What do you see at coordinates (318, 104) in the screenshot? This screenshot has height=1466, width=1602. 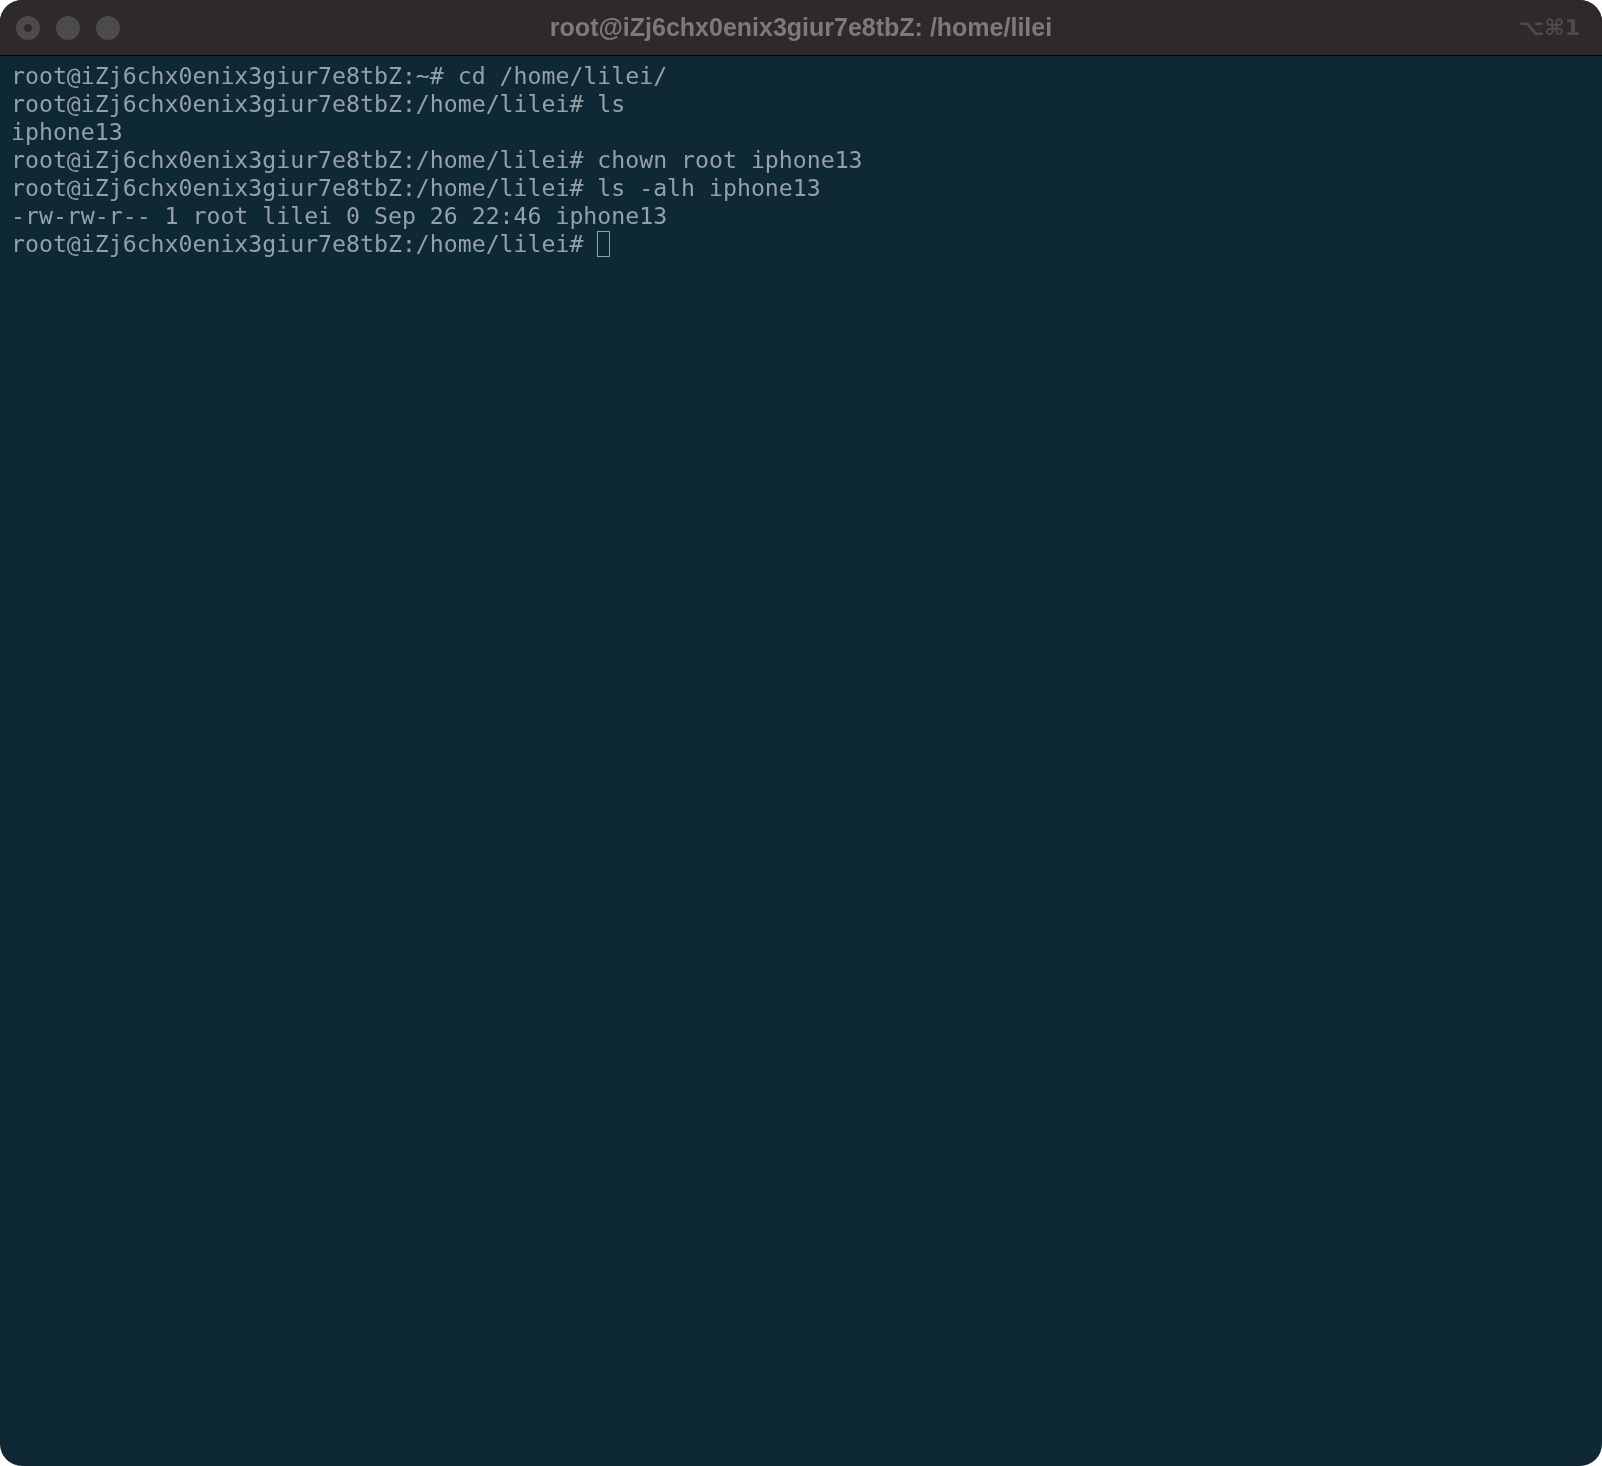 I see `terminal-line: root@iZj6chx0enix3giur7e8tbZ:/home/lilei# ls` at bounding box center [318, 104].